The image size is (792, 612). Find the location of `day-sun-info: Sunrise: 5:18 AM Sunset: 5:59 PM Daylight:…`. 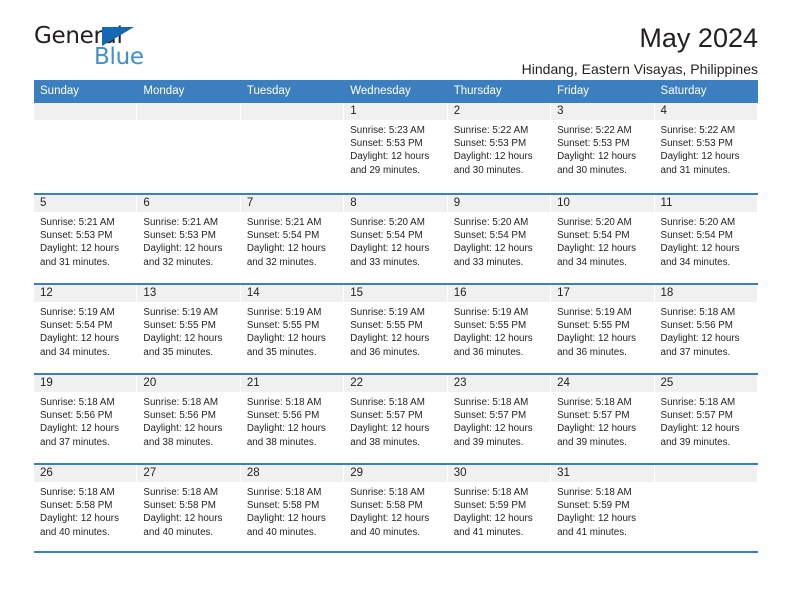

day-sun-info: Sunrise: 5:18 AM Sunset: 5:59 PM Daylight:… is located at coordinates (602, 510).